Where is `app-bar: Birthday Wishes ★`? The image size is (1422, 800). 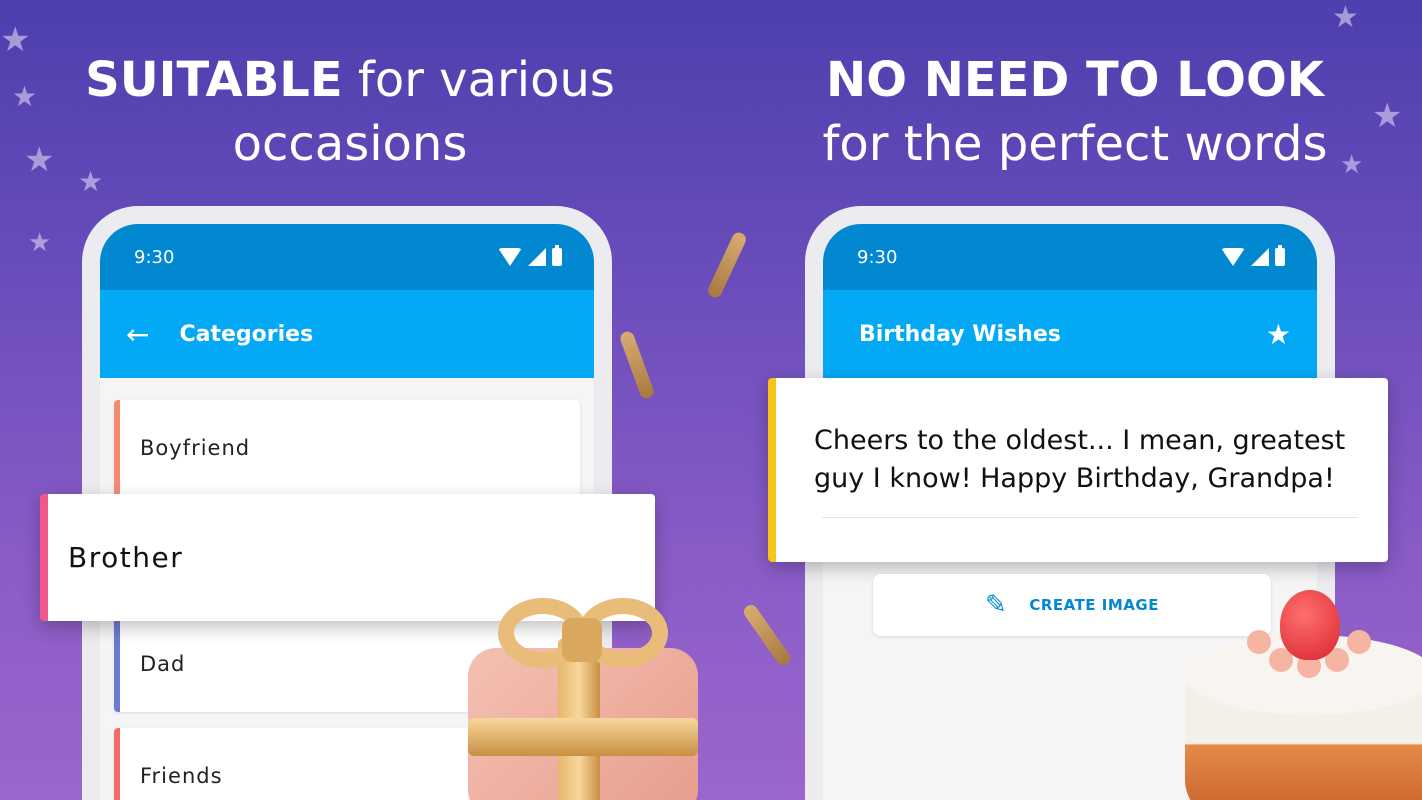
app-bar: Birthday Wishes ★ is located at coordinates (1070, 334).